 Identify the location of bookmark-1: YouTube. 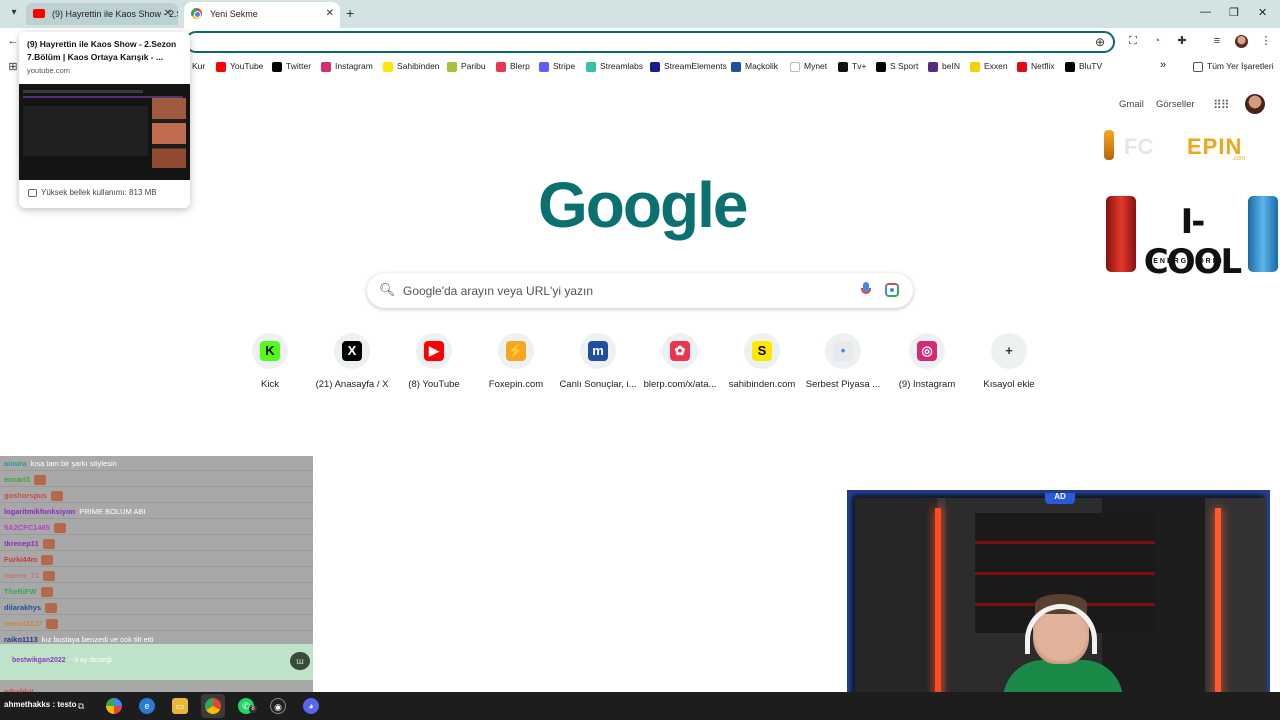
(239, 66).